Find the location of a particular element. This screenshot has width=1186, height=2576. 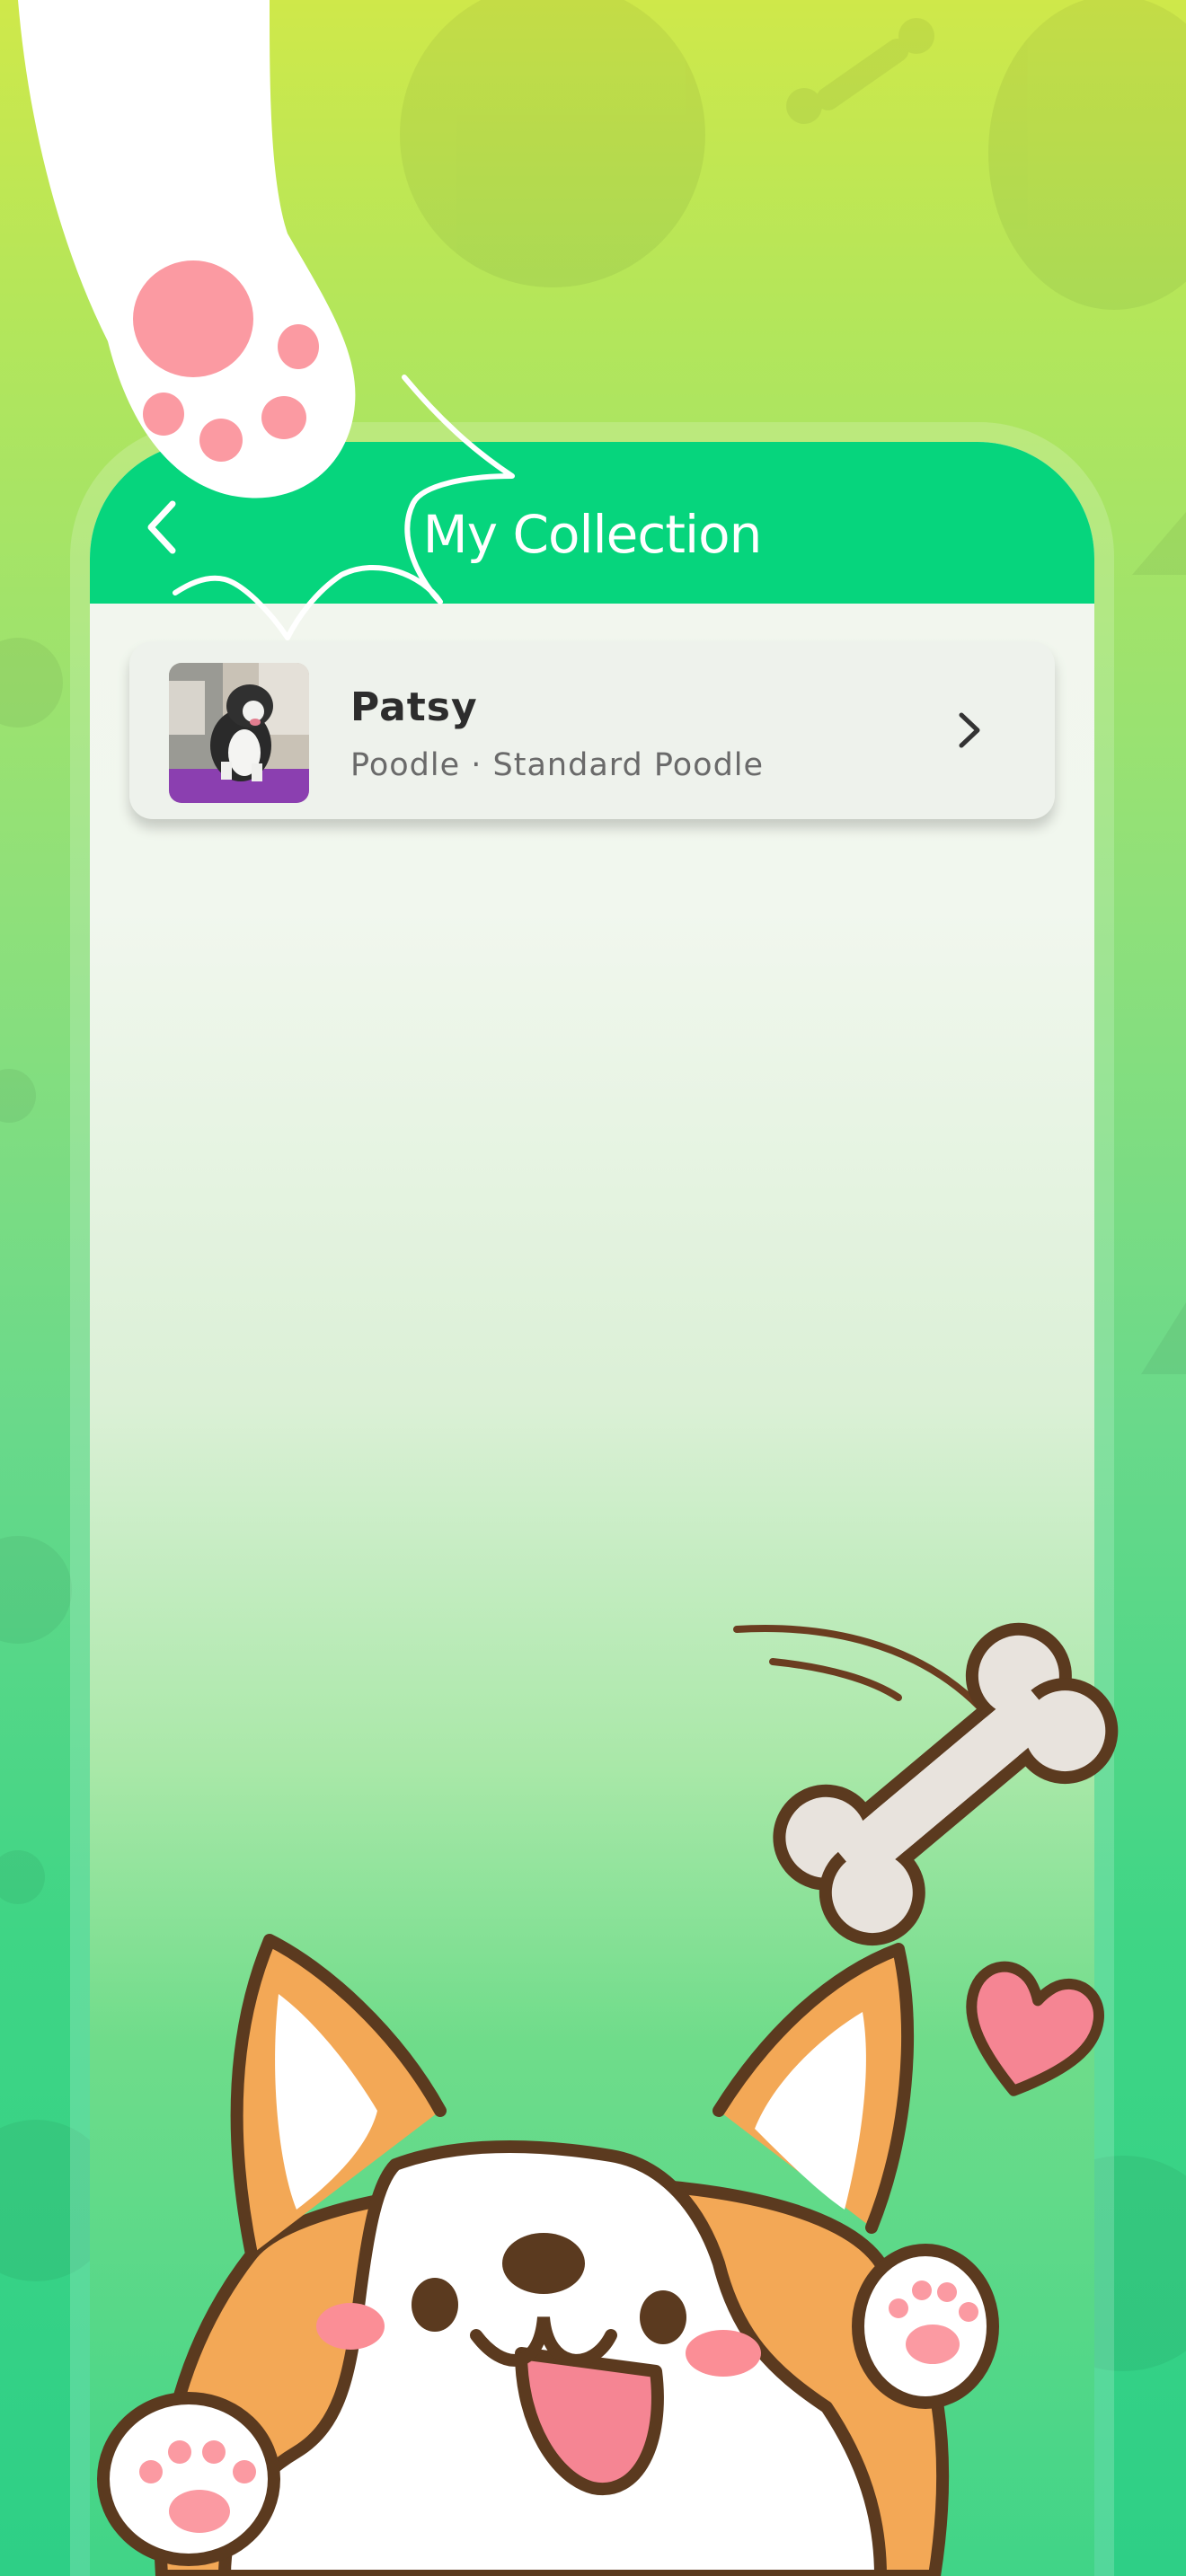

pet-breed: Poodle · Standard Poodle is located at coordinates (557, 765).